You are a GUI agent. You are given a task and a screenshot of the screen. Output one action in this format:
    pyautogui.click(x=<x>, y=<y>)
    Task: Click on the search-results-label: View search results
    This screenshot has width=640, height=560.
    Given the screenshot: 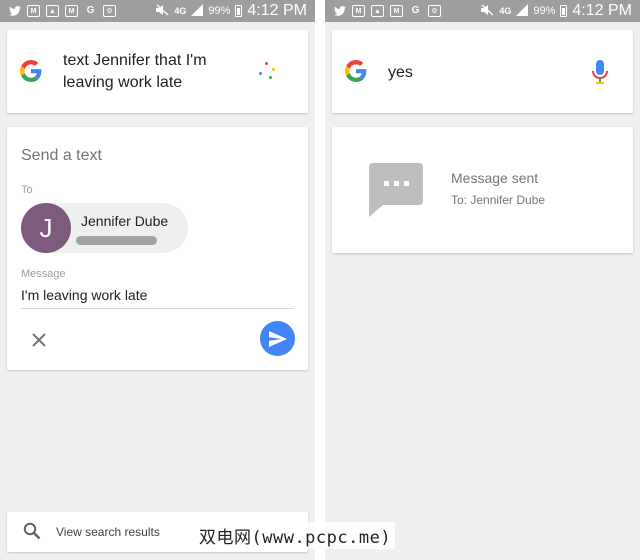 What is the action you would take?
    pyautogui.click(x=108, y=532)
    